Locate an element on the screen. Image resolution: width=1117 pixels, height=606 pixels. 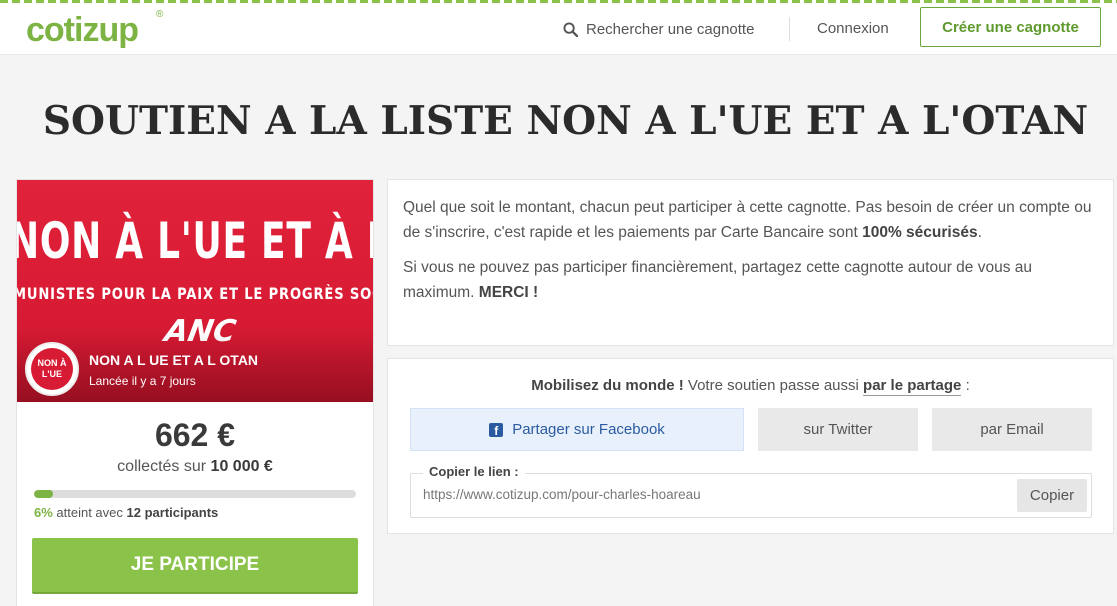
facebook-icon: f is located at coordinates (496, 429).